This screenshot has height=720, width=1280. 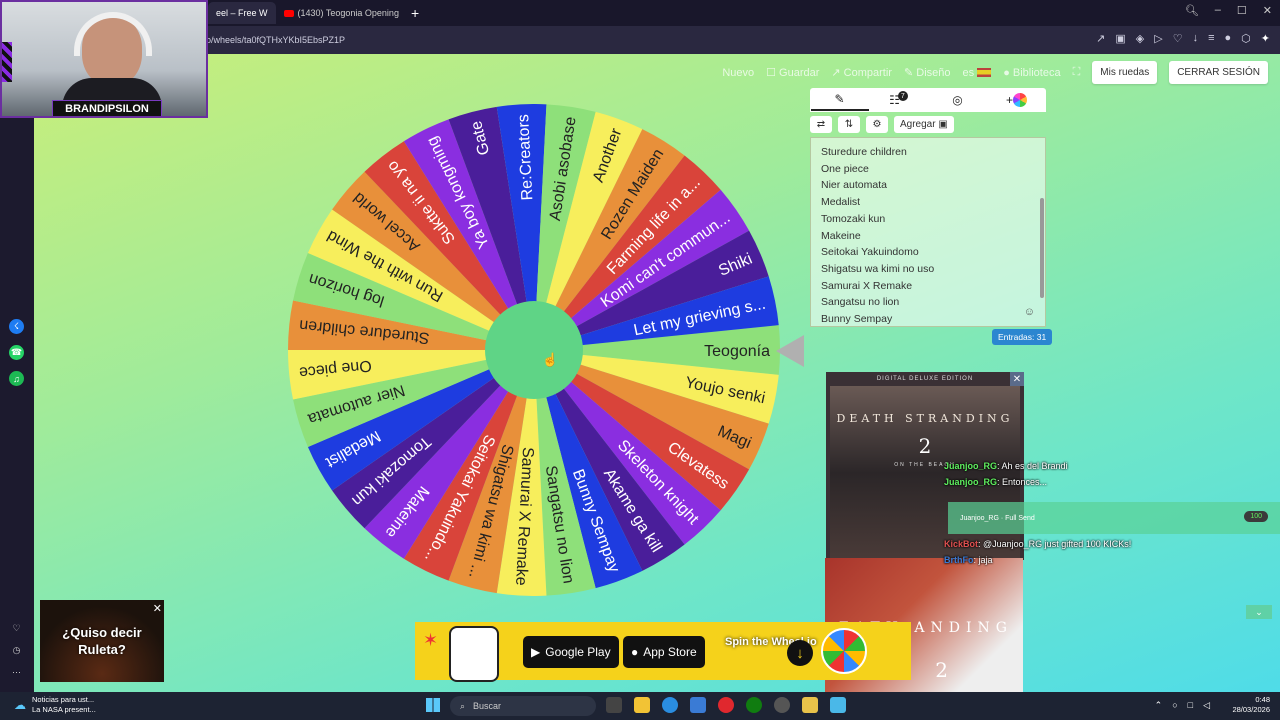 What do you see at coordinates (1100, 38) in the screenshot?
I see `share-icon: ↗` at bounding box center [1100, 38].